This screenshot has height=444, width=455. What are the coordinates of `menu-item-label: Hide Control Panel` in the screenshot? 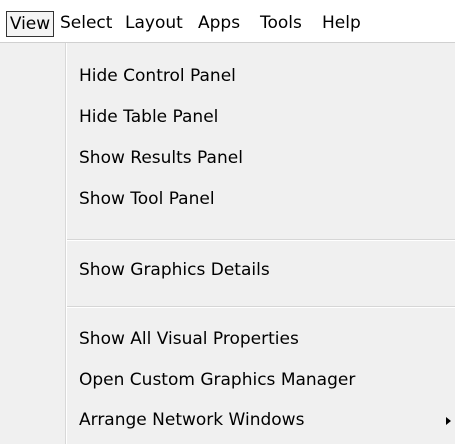 It's located at (157, 76).